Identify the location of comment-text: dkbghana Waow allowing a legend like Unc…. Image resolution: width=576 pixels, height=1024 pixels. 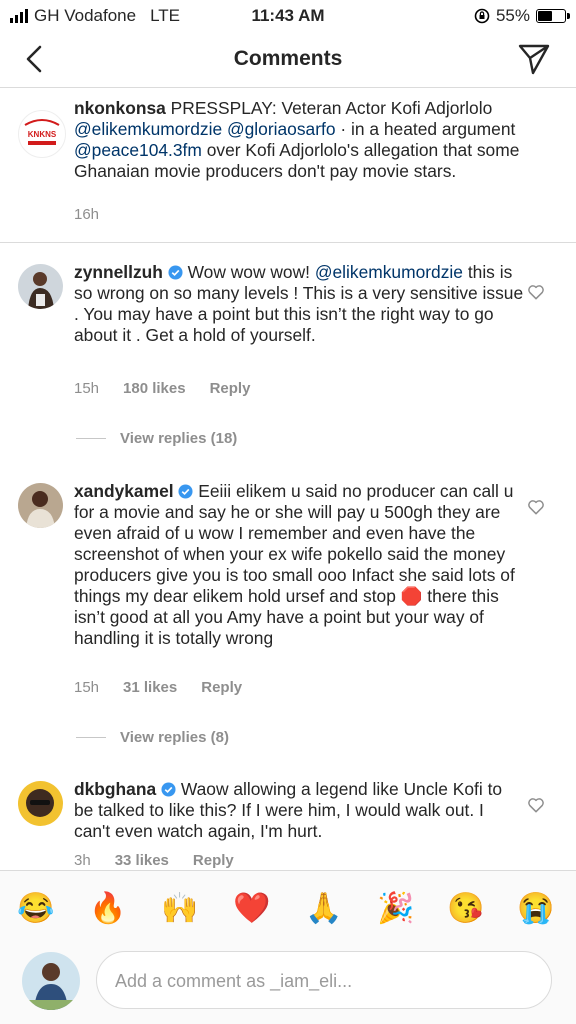
(299, 810).